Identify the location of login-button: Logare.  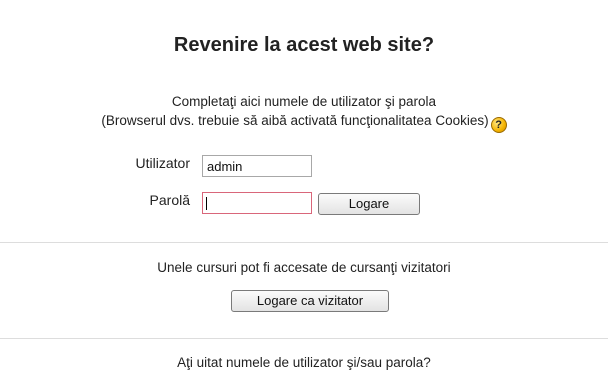
(369, 204).